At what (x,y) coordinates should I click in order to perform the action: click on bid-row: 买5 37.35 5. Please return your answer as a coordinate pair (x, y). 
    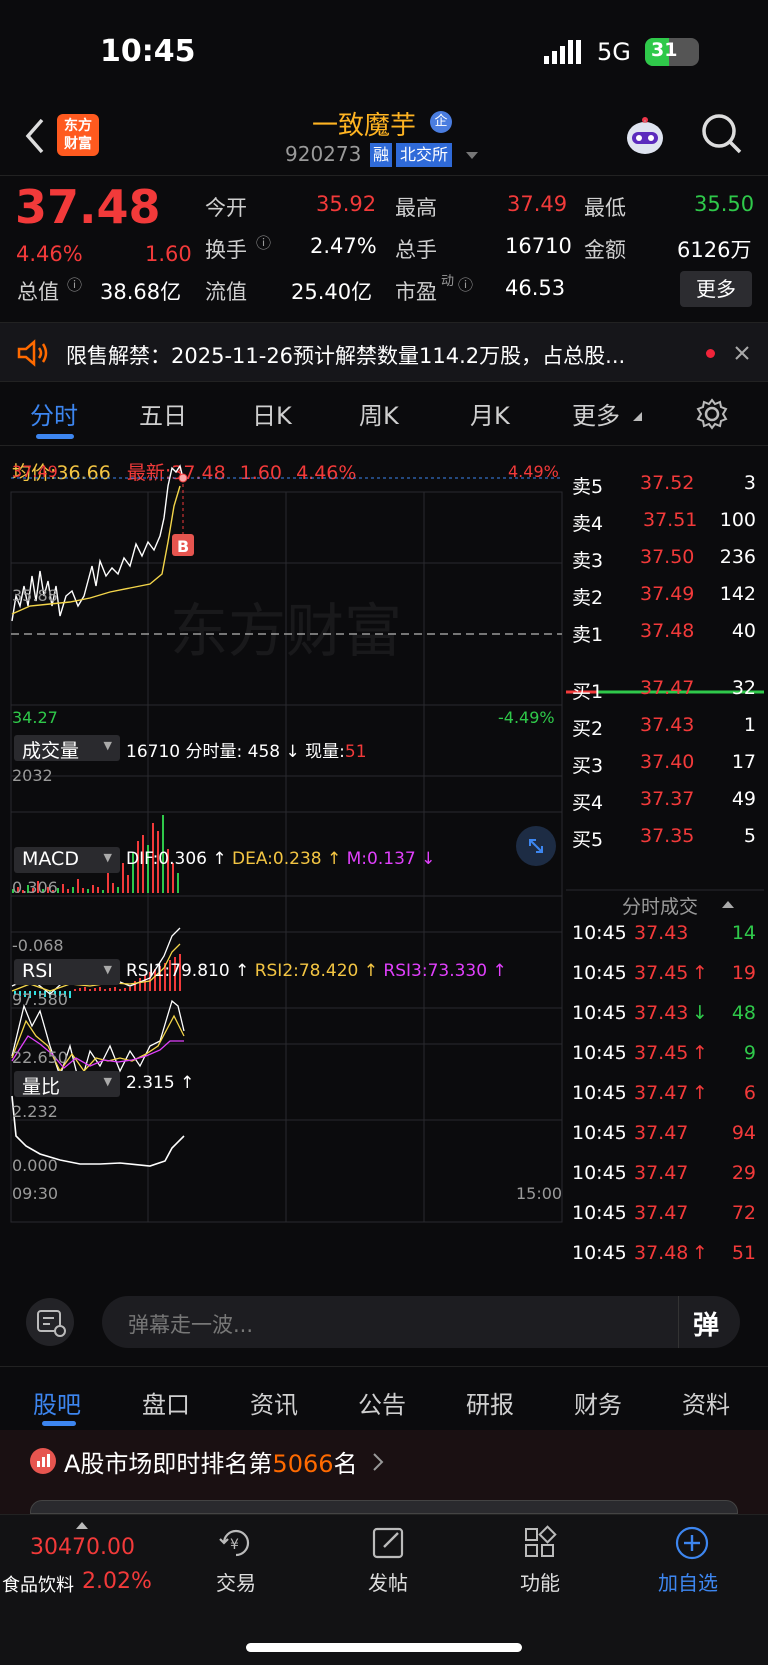
    Looking at the image, I should click on (666, 837).